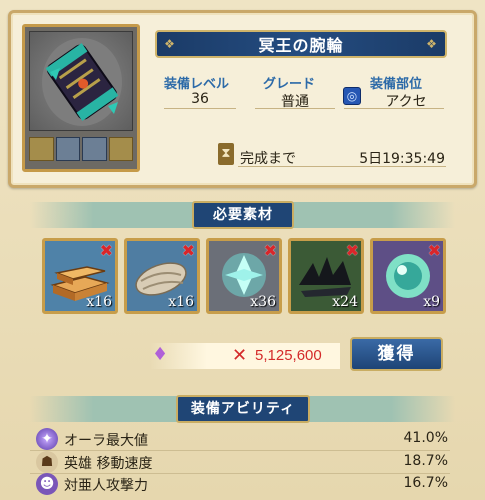 Image resolution: width=485 pixels, height=500 pixels. Describe the element at coordinates (240, 355) in the screenshot. I see `multiply-x-icon: ✕` at that location.